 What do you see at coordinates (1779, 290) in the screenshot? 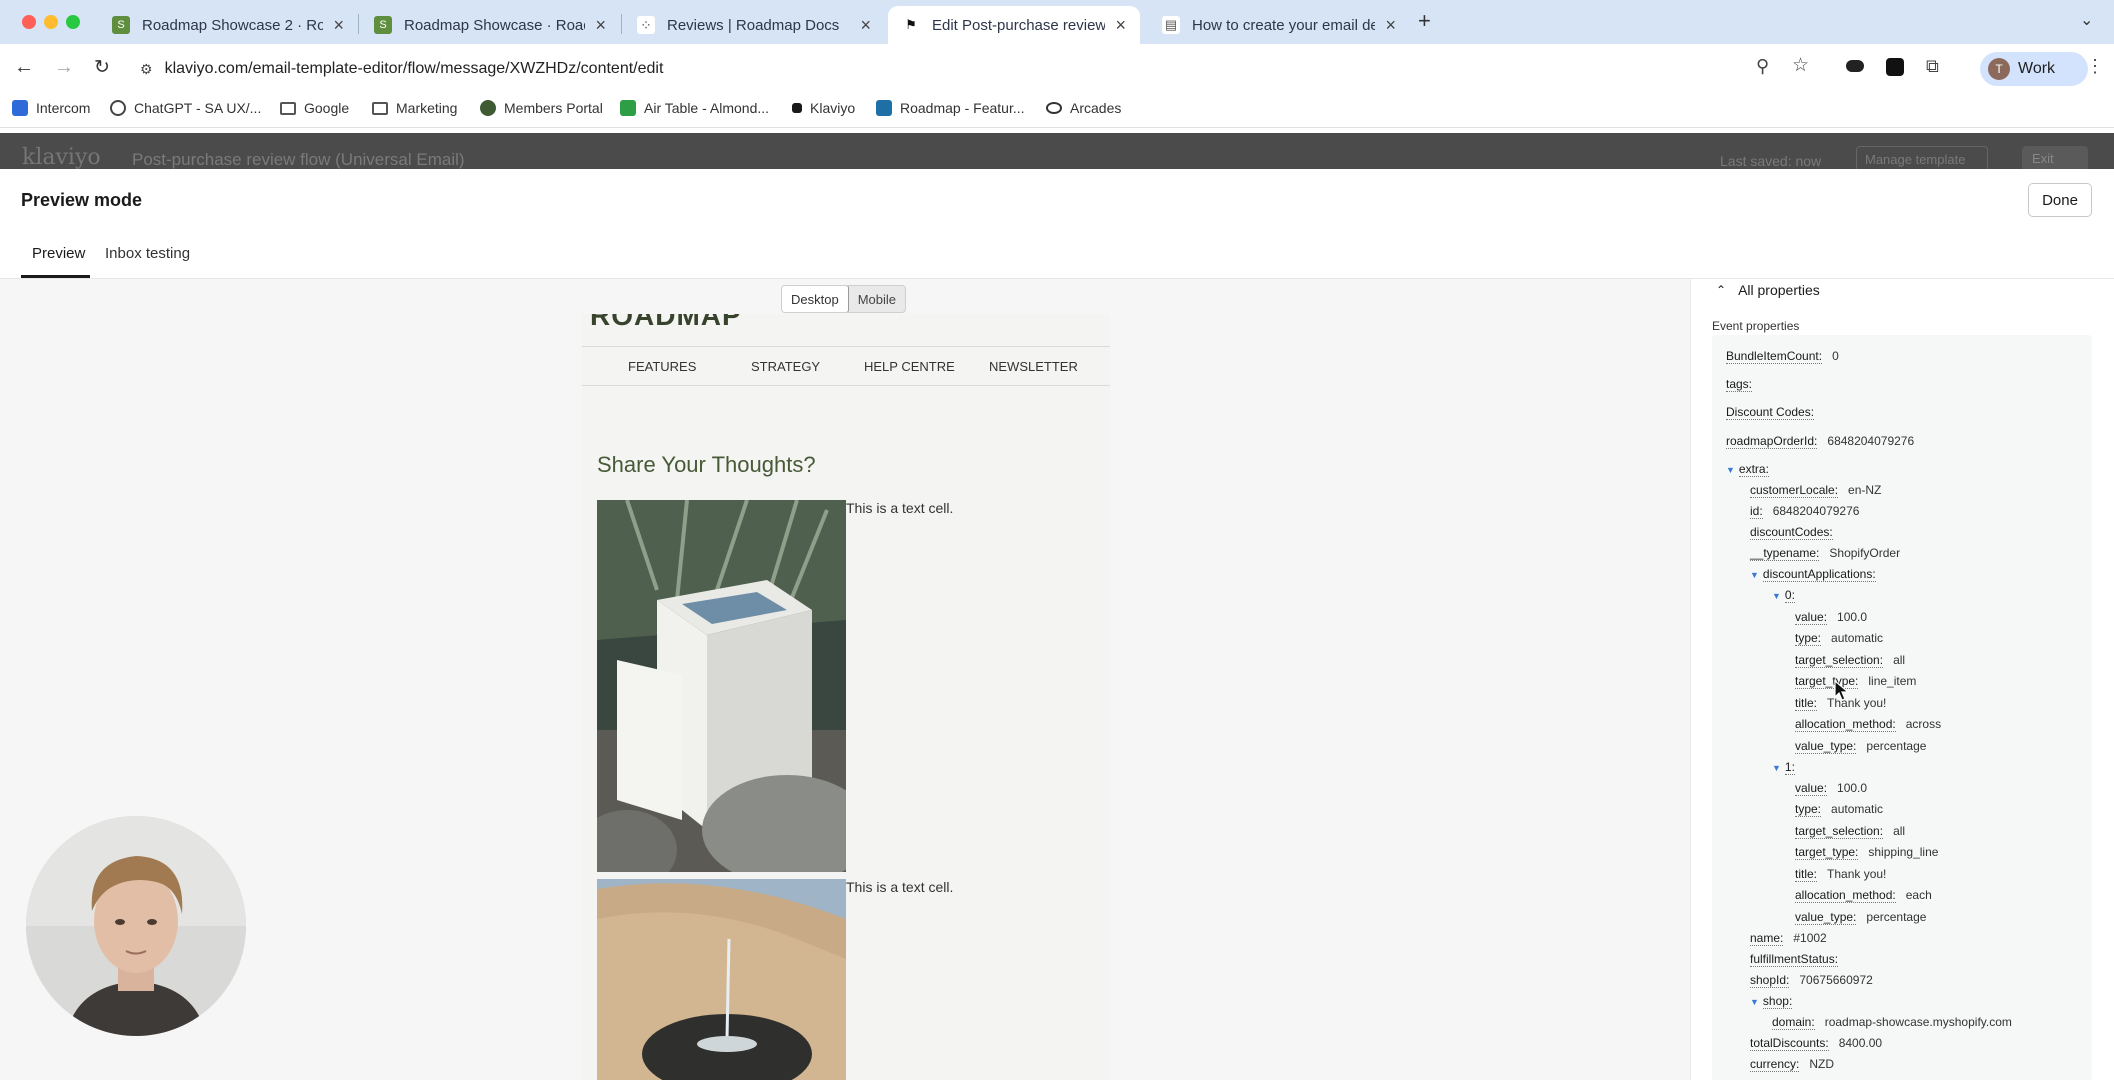
I see `properties-header: All properties` at bounding box center [1779, 290].